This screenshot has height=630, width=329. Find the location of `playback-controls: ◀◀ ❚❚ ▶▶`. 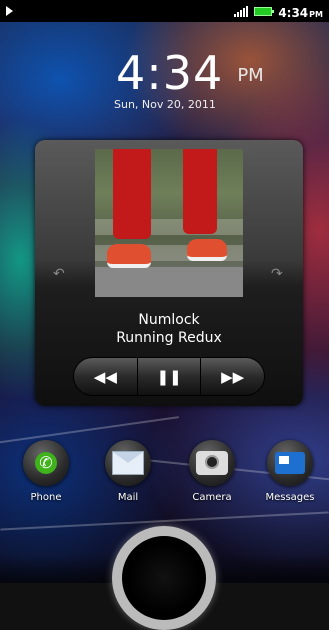

playback-controls: ◀◀ ❚❚ ▶▶ is located at coordinates (169, 376).